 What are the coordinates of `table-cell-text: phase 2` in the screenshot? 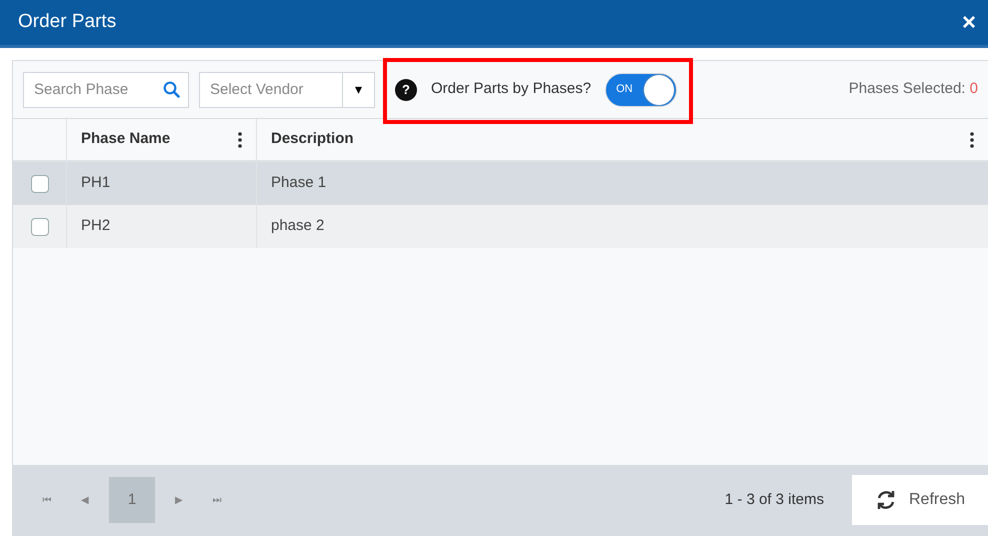 It's located at (297, 226).